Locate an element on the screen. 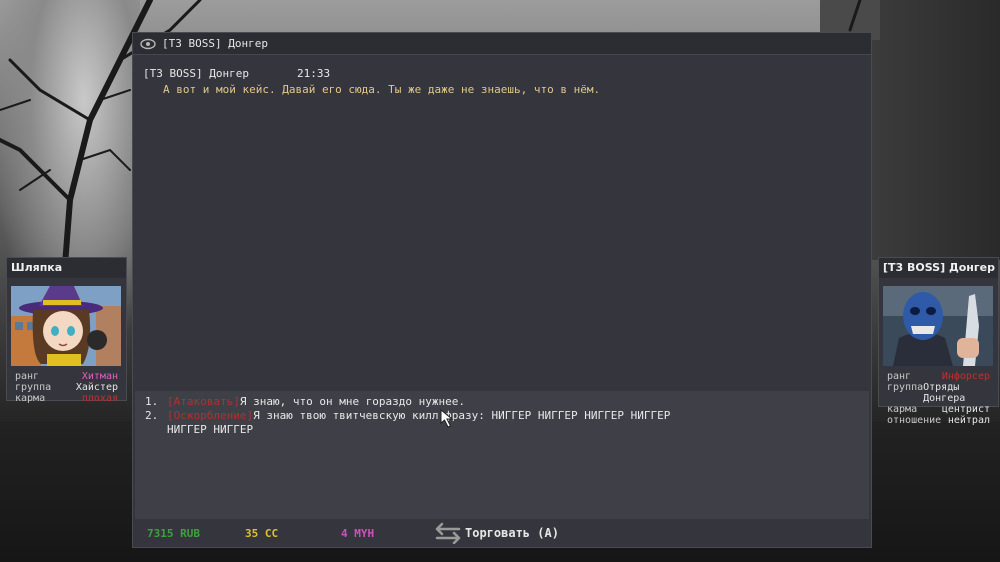 This screenshot has height=562, width=1000. log-header: [T3 BOSS] Донгер 21:33 is located at coordinates (502, 73).